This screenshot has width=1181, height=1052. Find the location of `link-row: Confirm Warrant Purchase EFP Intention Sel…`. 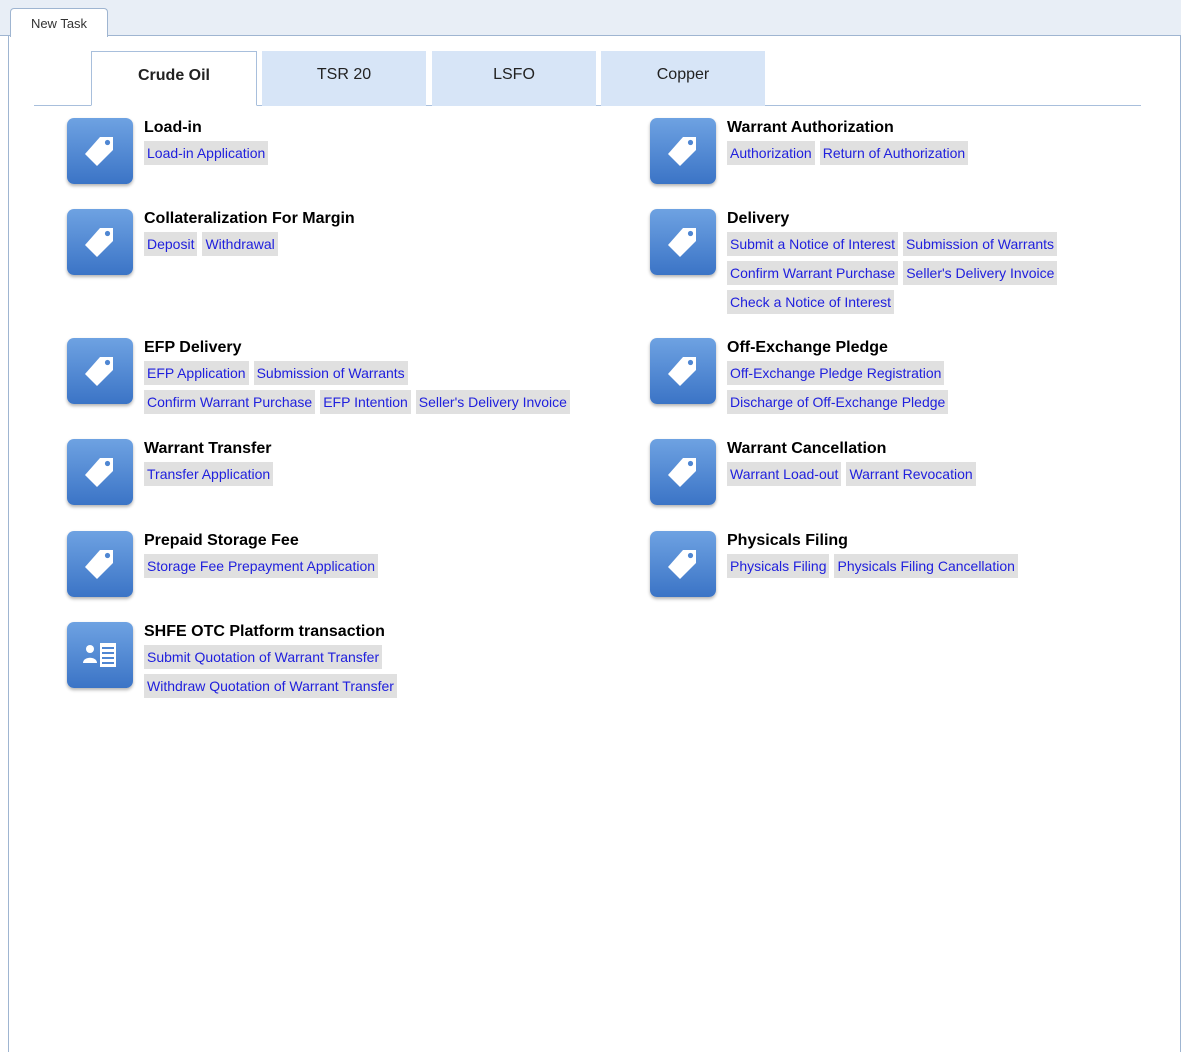

link-row: Confirm Warrant Purchase EFP Intention Sel… is located at coordinates (359, 404).